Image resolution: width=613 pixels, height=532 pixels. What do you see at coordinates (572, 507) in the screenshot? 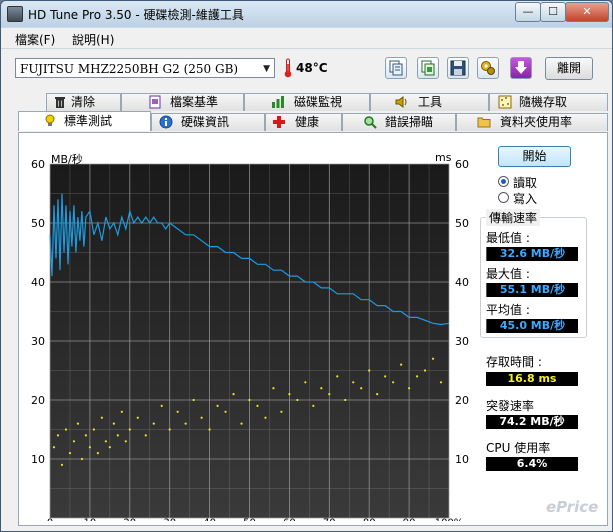
I see `eprice-watermark: ePrice` at bounding box center [572, 507].